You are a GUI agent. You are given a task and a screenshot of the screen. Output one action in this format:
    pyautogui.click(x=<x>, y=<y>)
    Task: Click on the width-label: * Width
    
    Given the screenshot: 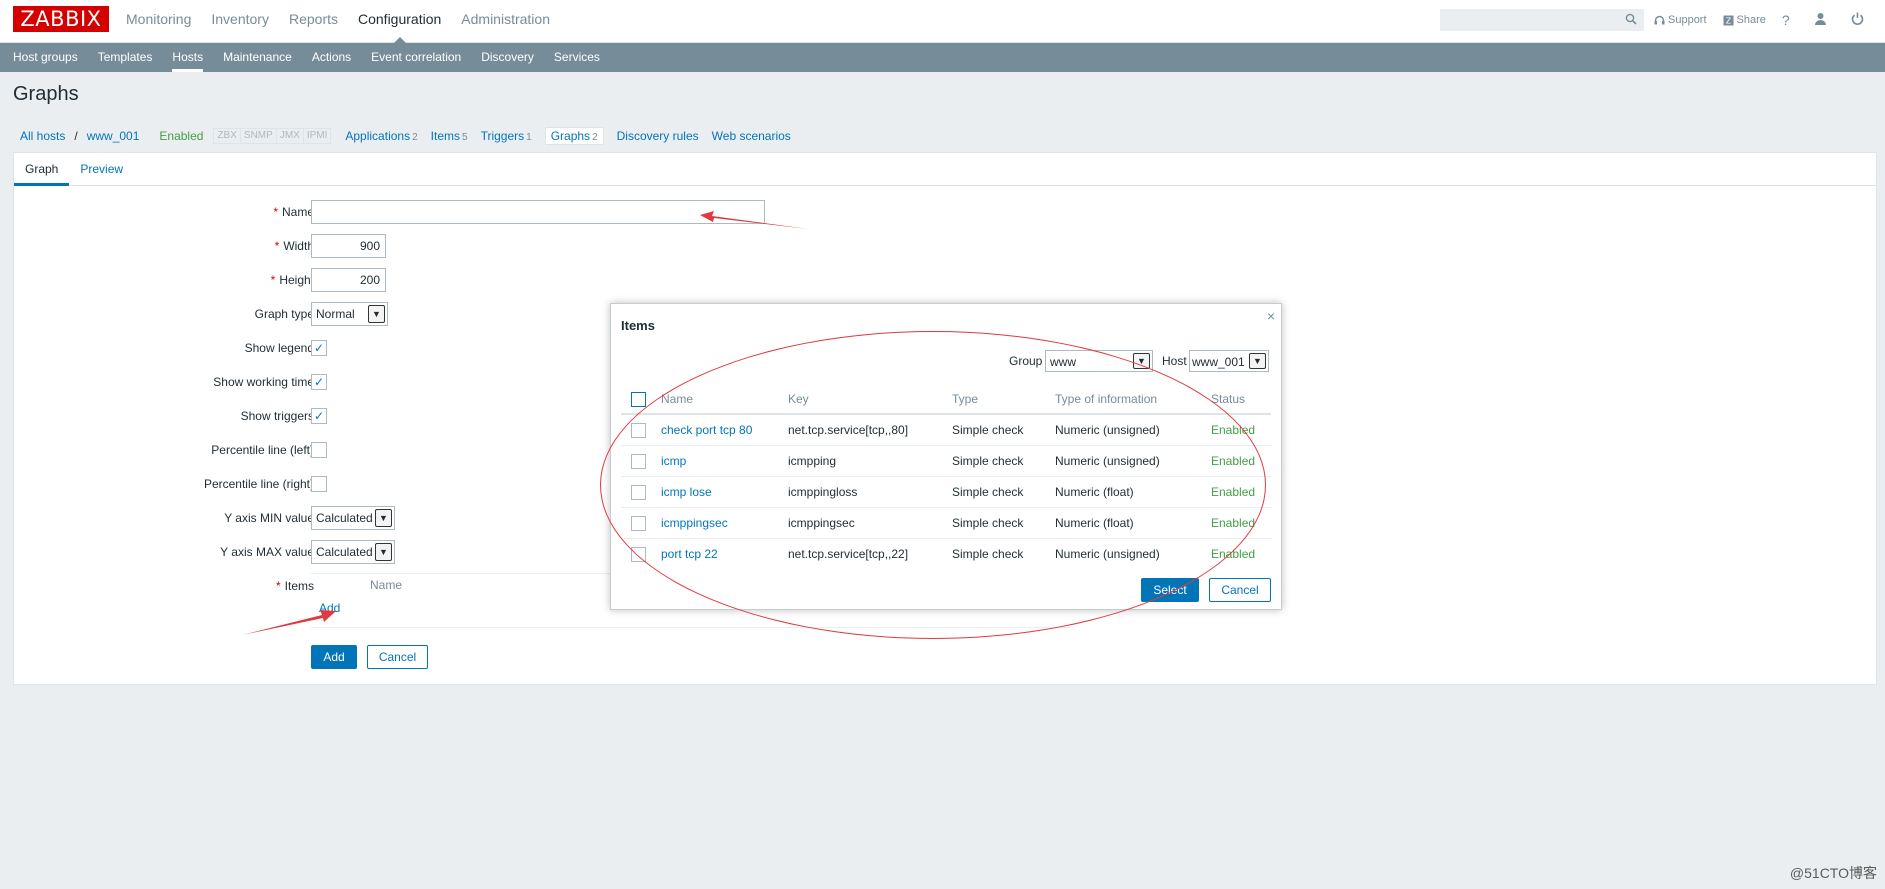 What is the action you would take?
    pyautogui.click(x=164, y=246)
    